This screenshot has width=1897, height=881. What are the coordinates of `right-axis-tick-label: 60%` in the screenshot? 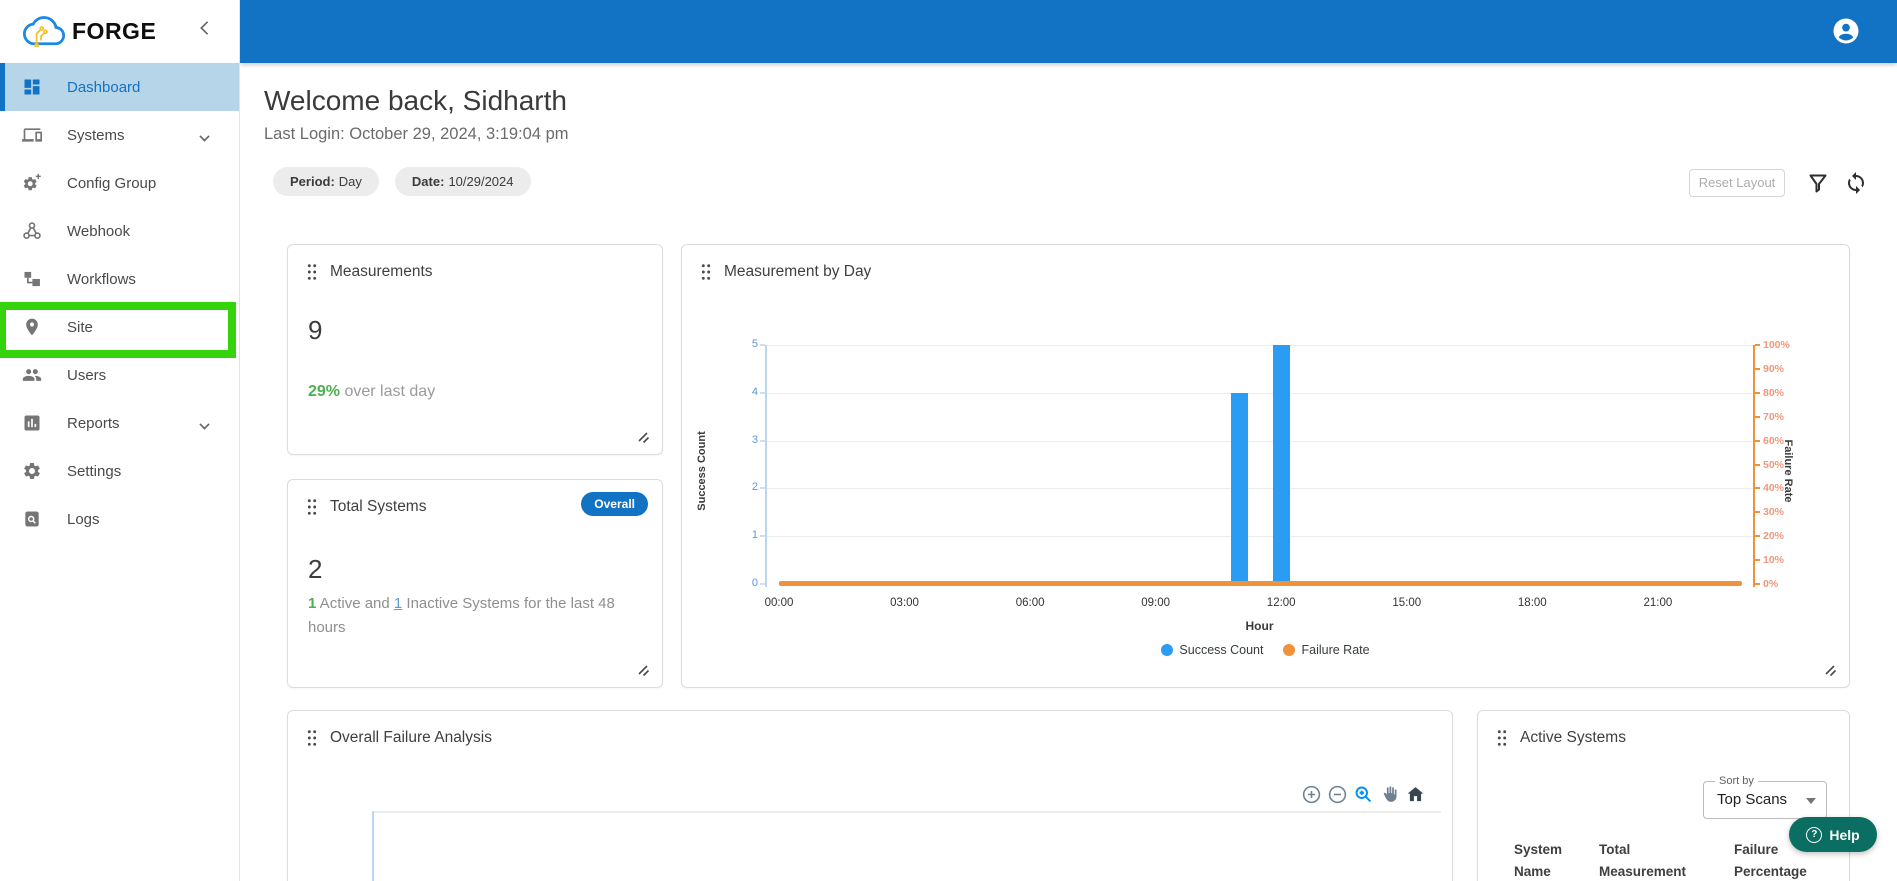 It's located at (1774, 440).